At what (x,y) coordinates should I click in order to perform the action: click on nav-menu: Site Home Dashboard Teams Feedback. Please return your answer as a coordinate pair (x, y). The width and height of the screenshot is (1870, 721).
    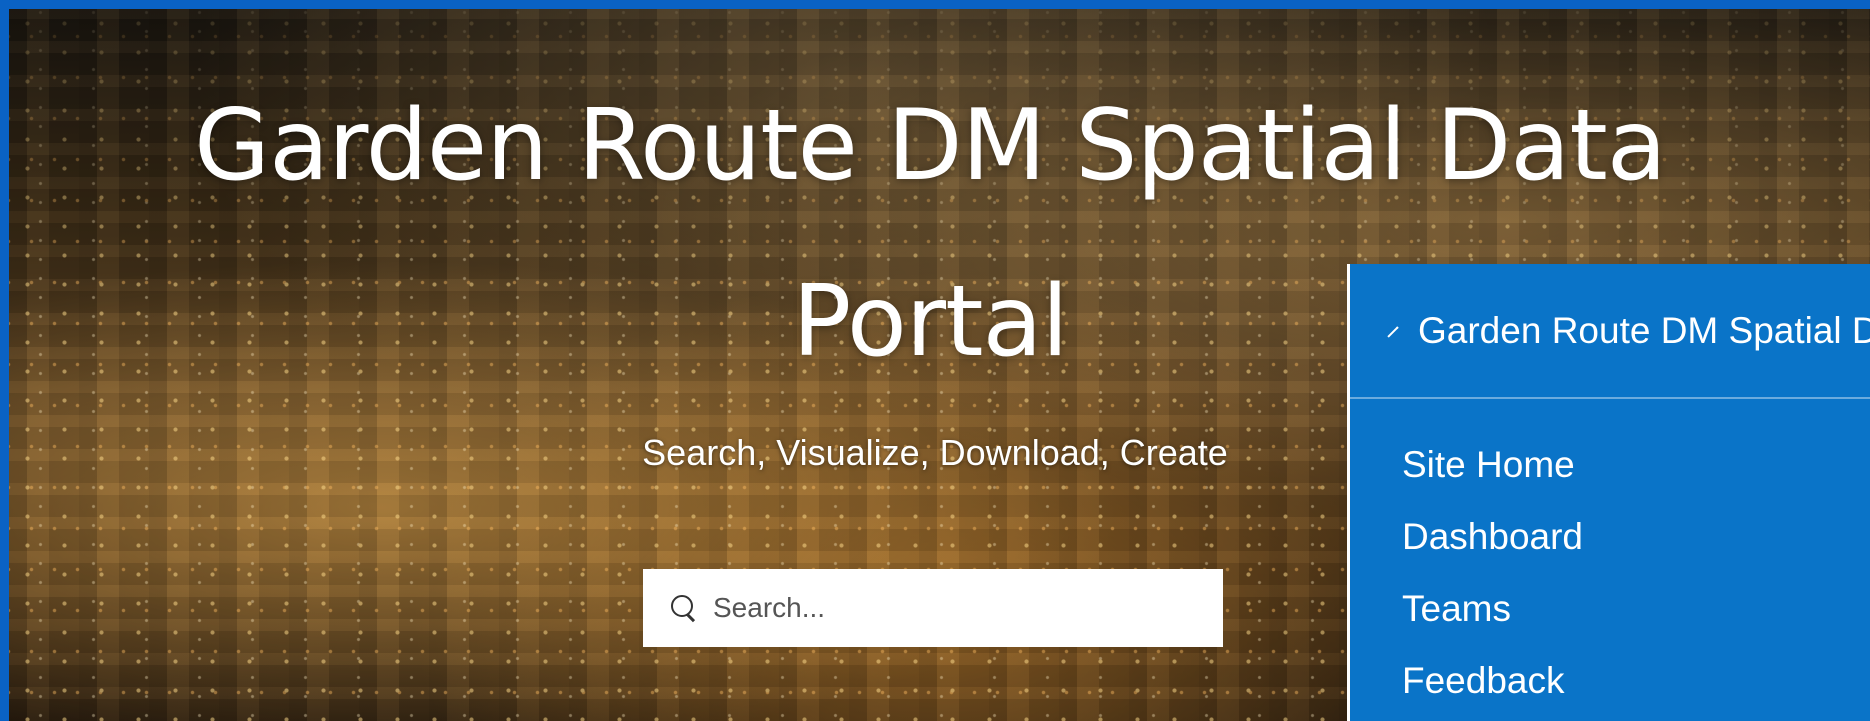
    Looking at the image, I should click on (1610, 558).